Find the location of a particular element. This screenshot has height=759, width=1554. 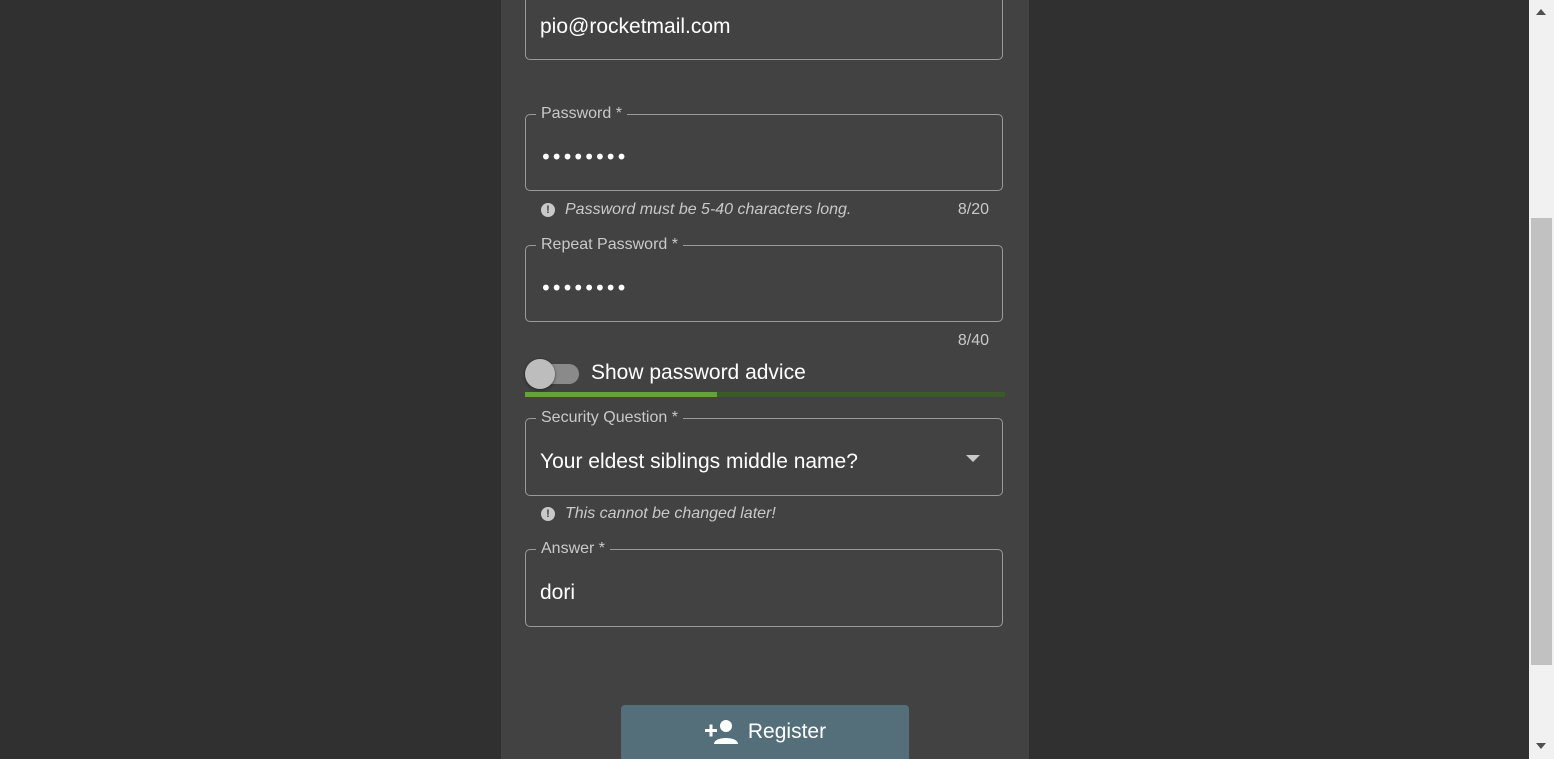

repeat-password-label: Repeat Password * is located at coordinates (609, 245).